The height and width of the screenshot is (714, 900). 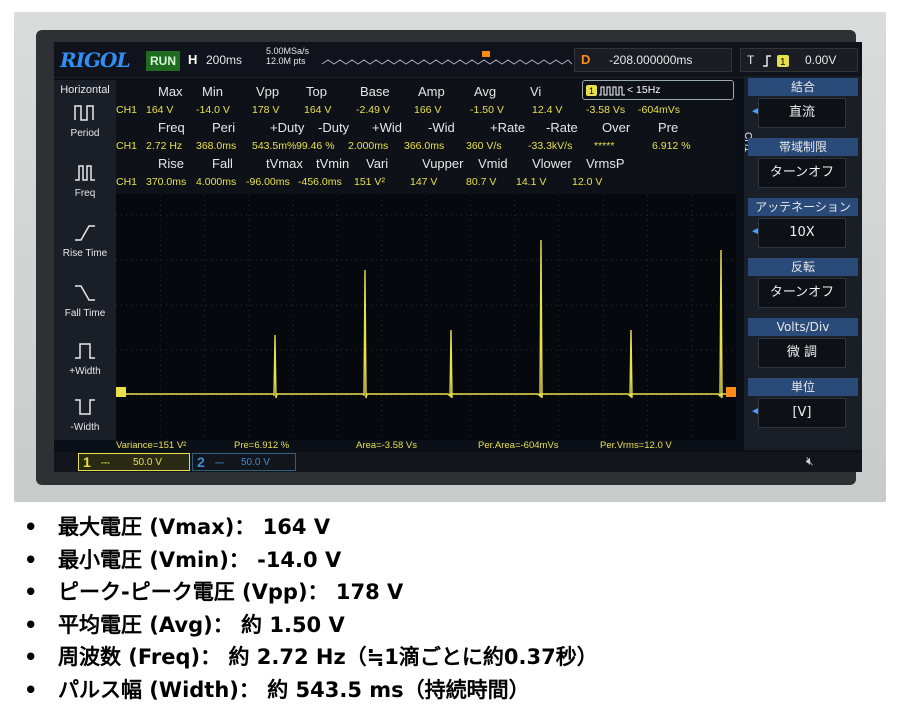 I want to click on summary-item: • 最大電圧 (Vmax)： 164 V, so click(x=453, y=528).